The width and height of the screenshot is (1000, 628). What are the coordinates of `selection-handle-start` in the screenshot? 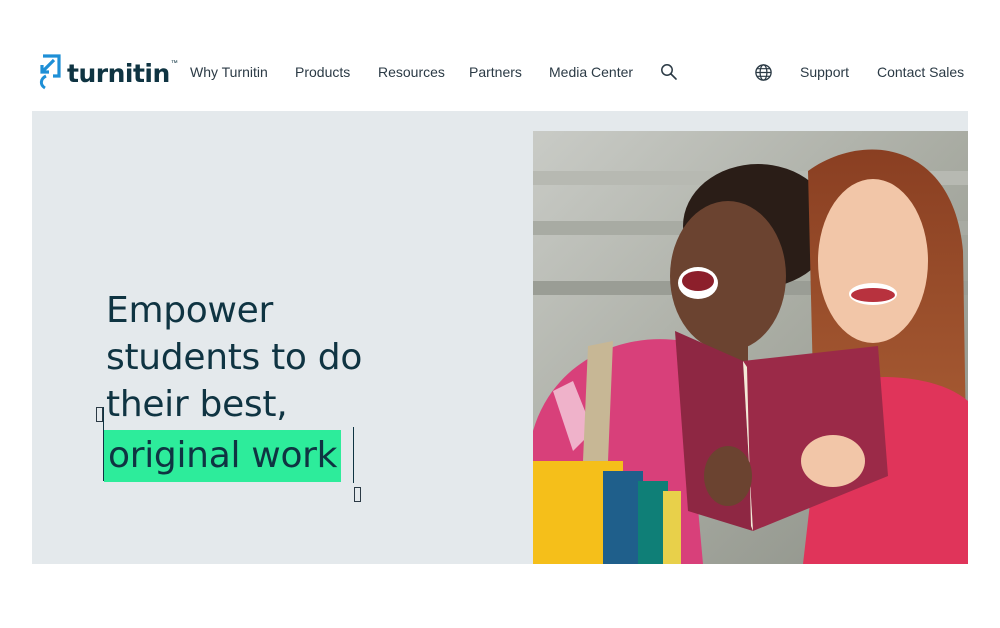 It's located at (99, 414).